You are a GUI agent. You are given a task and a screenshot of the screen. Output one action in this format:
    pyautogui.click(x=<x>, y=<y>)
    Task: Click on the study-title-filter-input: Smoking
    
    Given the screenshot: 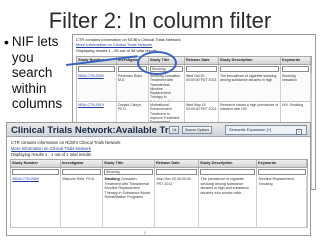 What is the action you would take?
    pyautogui.click(x=128, y=172)
    